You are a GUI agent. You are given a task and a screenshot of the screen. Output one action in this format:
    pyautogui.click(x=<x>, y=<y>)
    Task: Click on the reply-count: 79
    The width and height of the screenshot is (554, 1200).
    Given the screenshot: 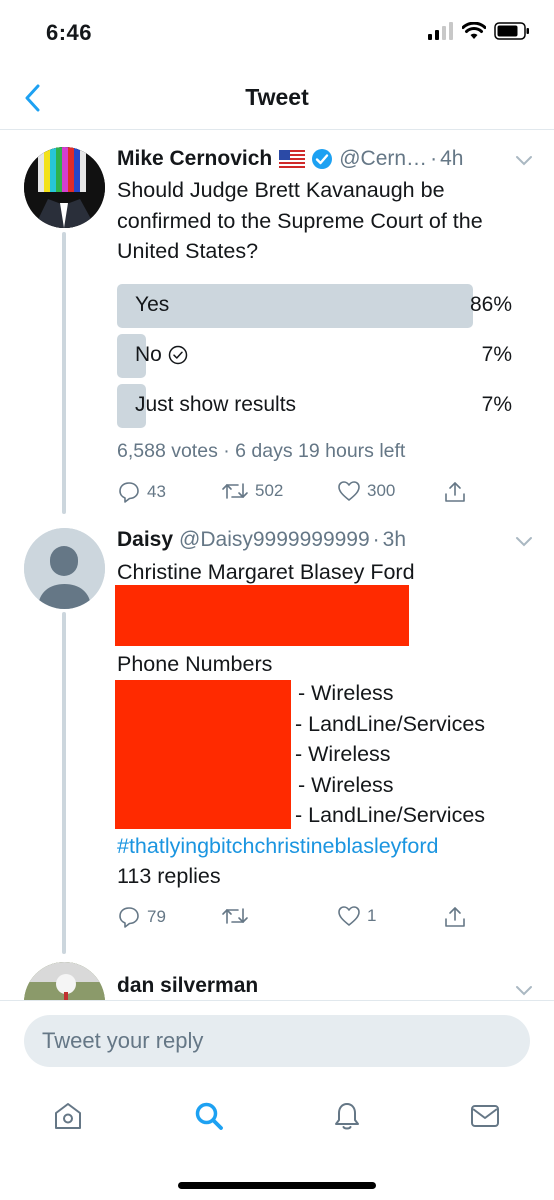 What is the action you would take?
    pyautogui.click(x=156, y=916)
    